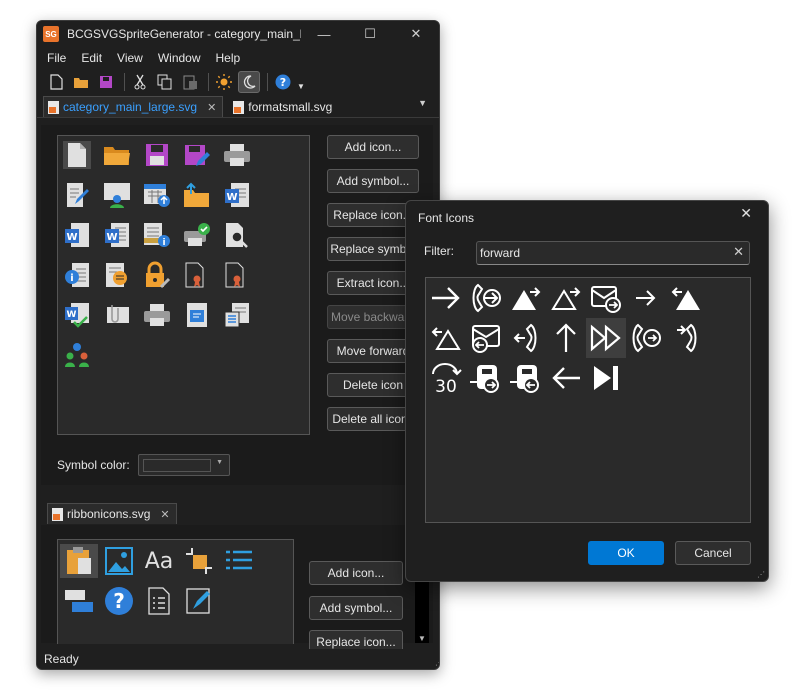  What do you see at coordinates (500, 253) in the screenshot?
I see `filter-value: forward` at bounding box center [500, 253].